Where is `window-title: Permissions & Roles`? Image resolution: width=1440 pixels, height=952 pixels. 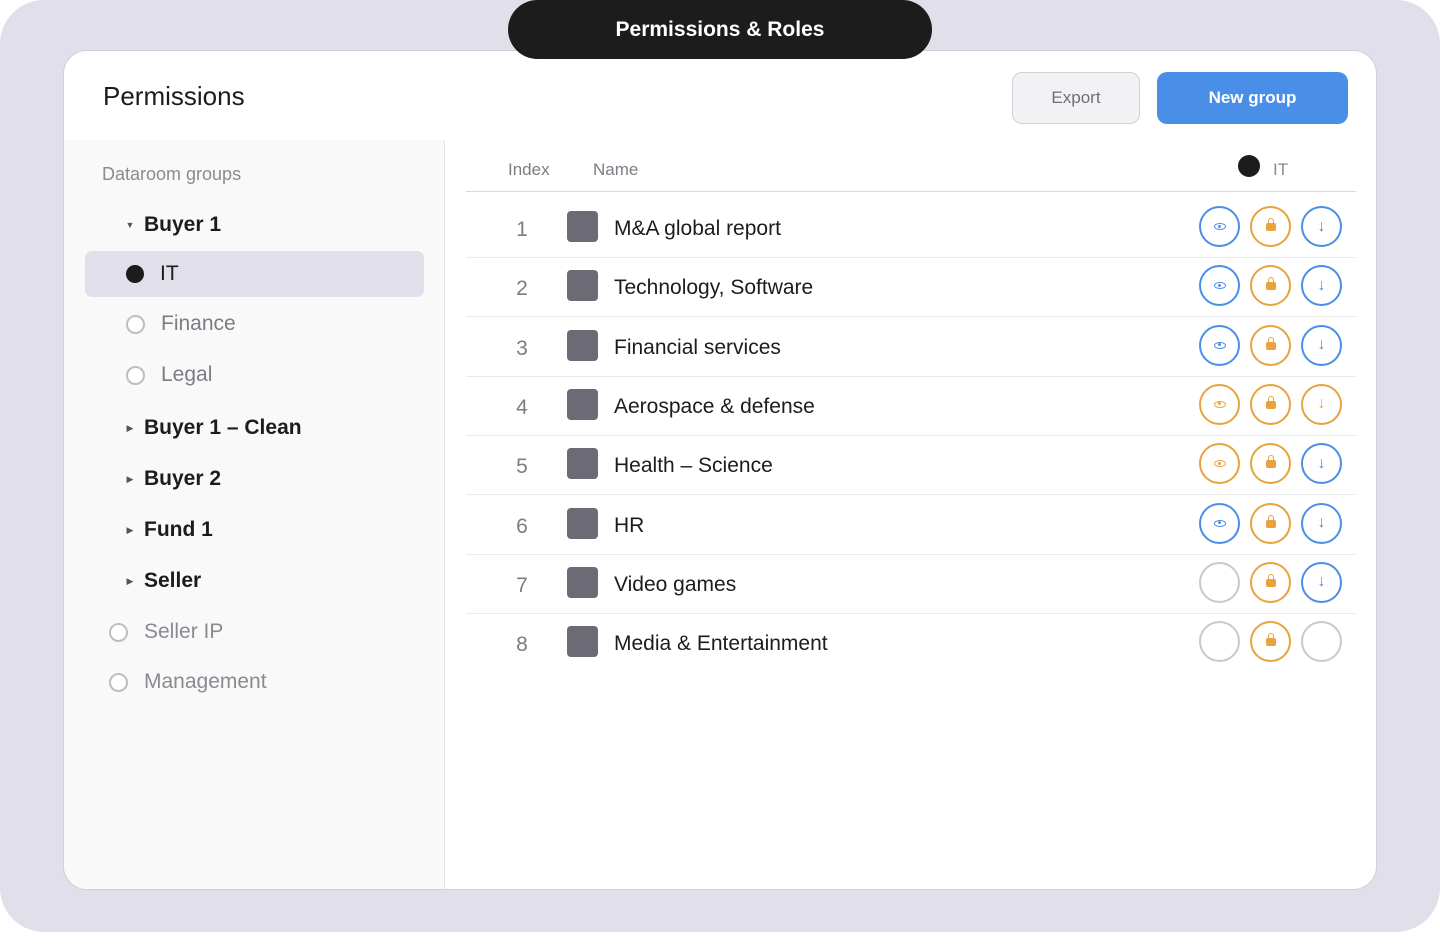 window-title: Permissions & Roles is located at coordinates (720, 29).